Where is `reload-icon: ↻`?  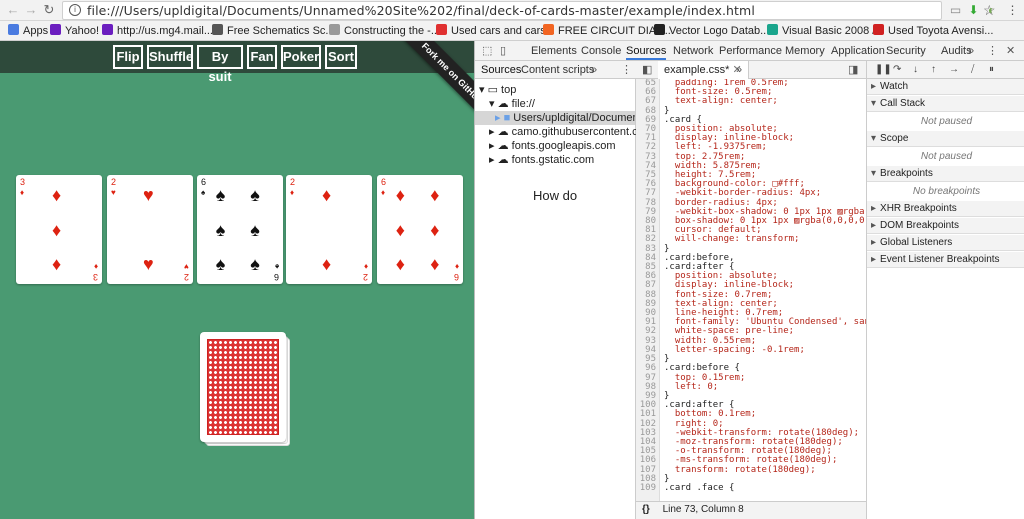
reload-icon: ↻ is located at coordinates (49, 10).